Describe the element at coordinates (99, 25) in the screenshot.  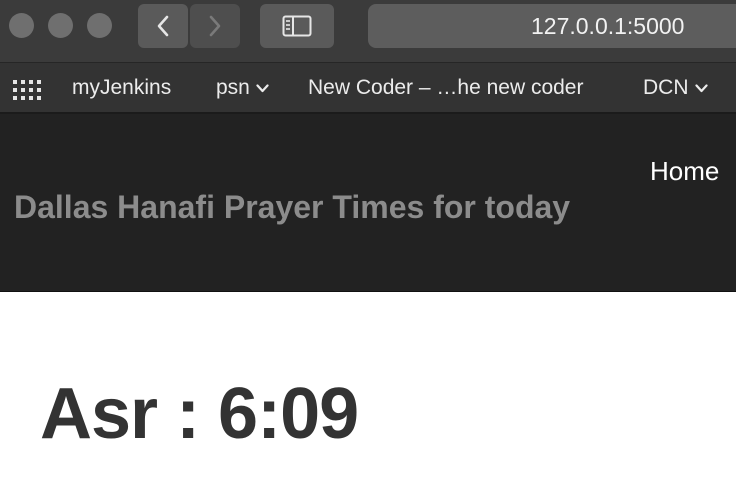
I see `zoom-window-button` at that location.